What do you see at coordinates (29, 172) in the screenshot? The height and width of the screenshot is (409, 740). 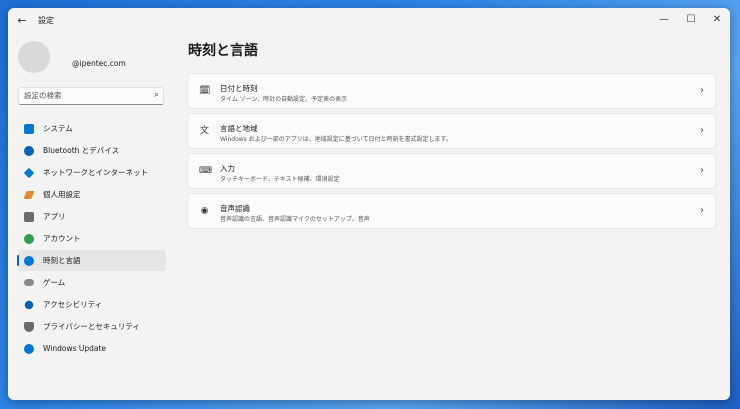 I see `network-icon` at bounding box center [29, 172].